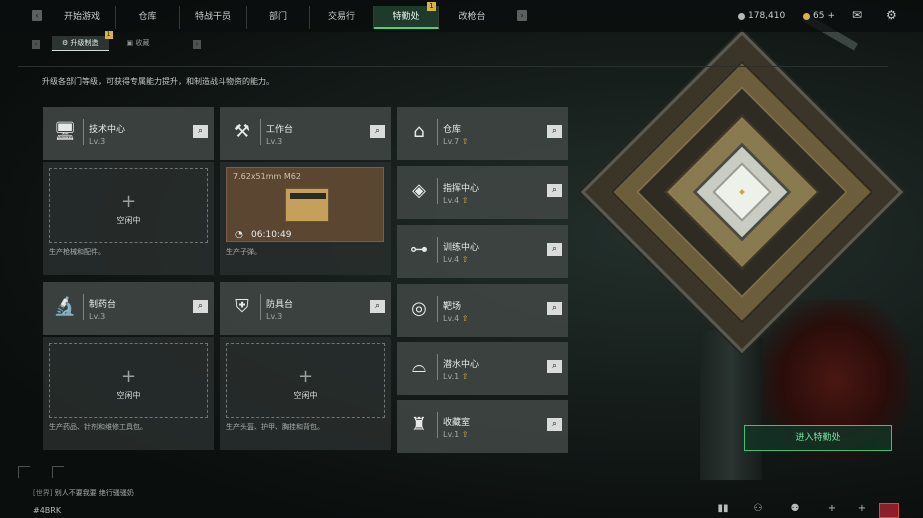 Image resolution: width=923 pixels, height=518 pixels. What do you see at coordinates (472, 17) in the screenshot?
I see `tab-gunsmith: 改枪台` at bounding box center [472, 17].